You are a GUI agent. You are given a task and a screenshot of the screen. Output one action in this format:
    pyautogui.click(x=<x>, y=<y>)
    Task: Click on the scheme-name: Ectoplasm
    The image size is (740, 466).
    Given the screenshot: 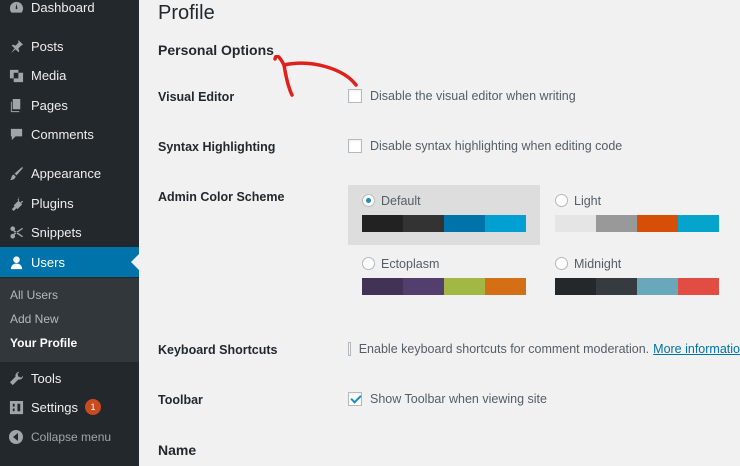 What is the action you would take?
    pyautogui.click(x=410, y=264)
    